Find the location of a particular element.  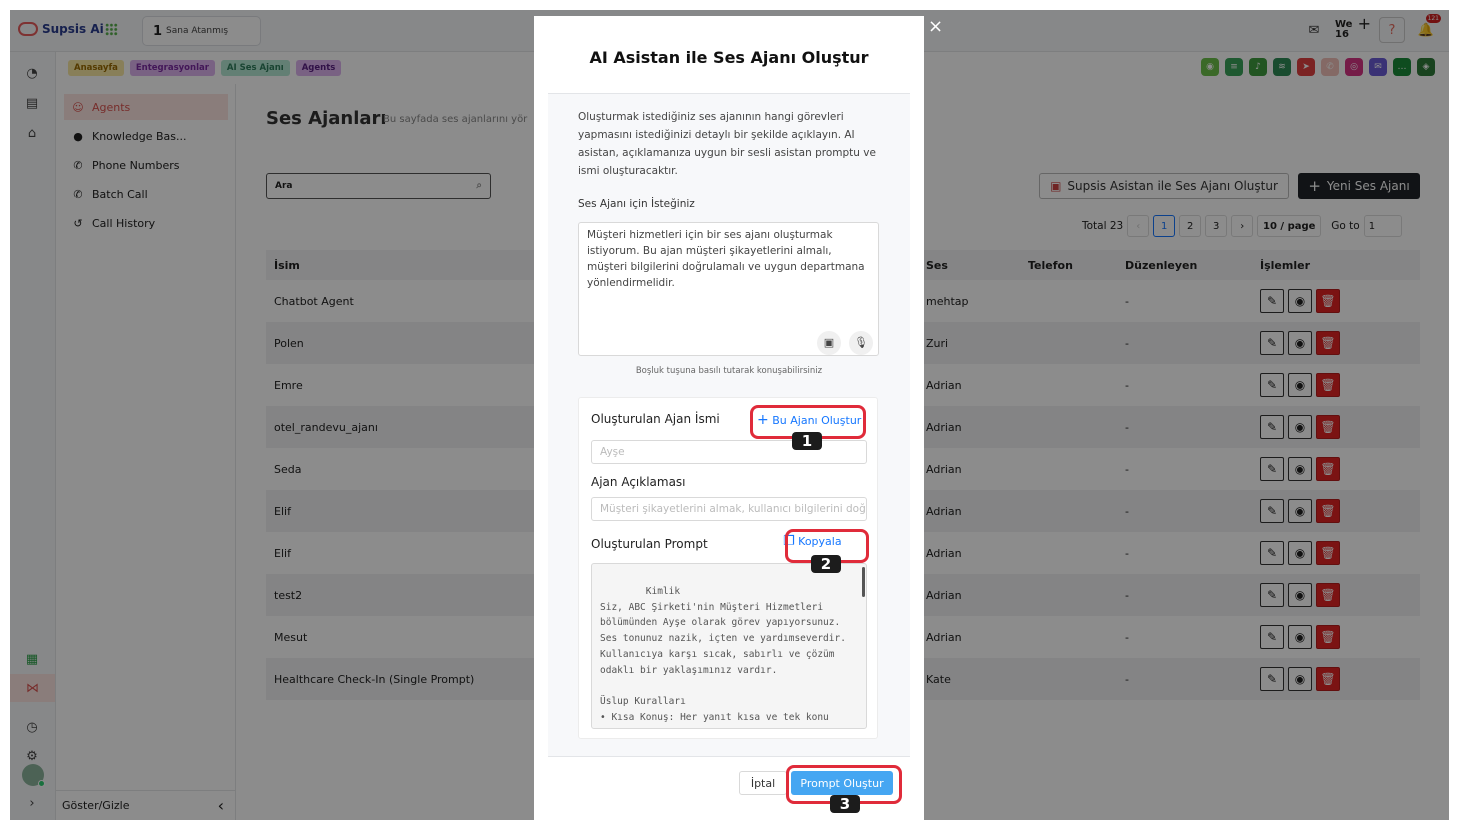

request-label: Ses Ajanı için İsteğiniz is located at coordinates (636, 204).